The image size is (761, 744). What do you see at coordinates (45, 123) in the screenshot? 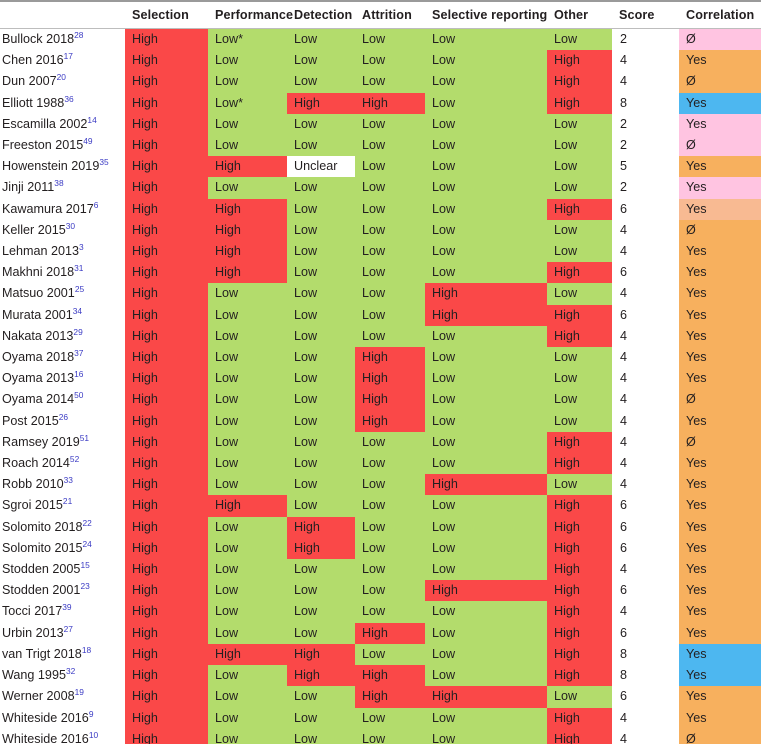
I see `study-name: Escamilla 2002` at bounding box center [45, 123].